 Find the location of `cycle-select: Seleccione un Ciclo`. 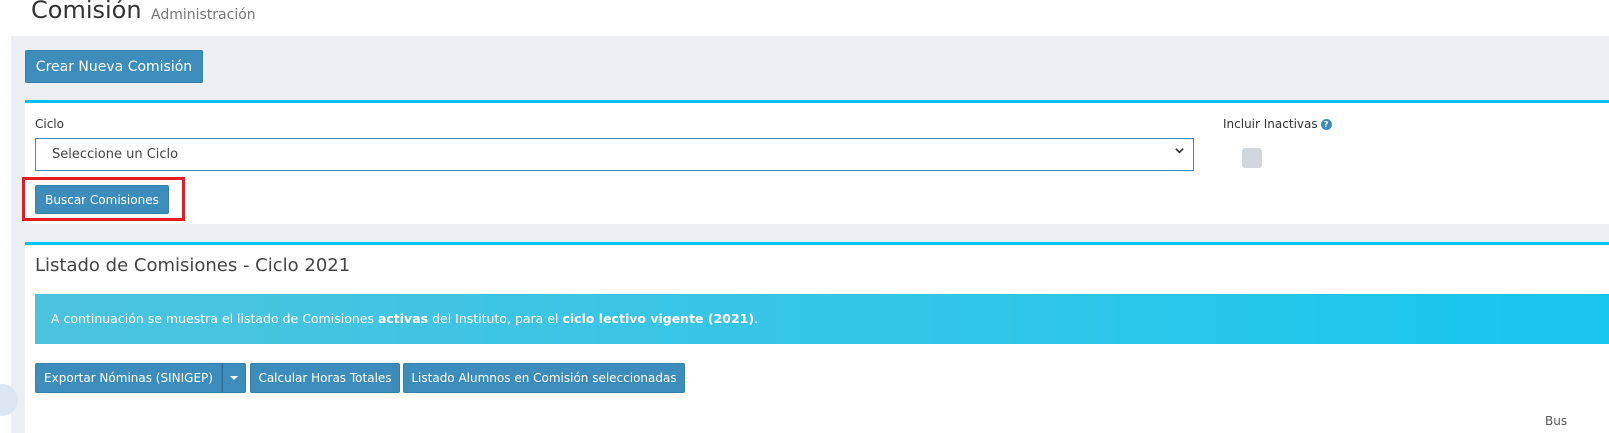

cycle-select: Seleccione un Ciclo is located at coordinates (614, 154).